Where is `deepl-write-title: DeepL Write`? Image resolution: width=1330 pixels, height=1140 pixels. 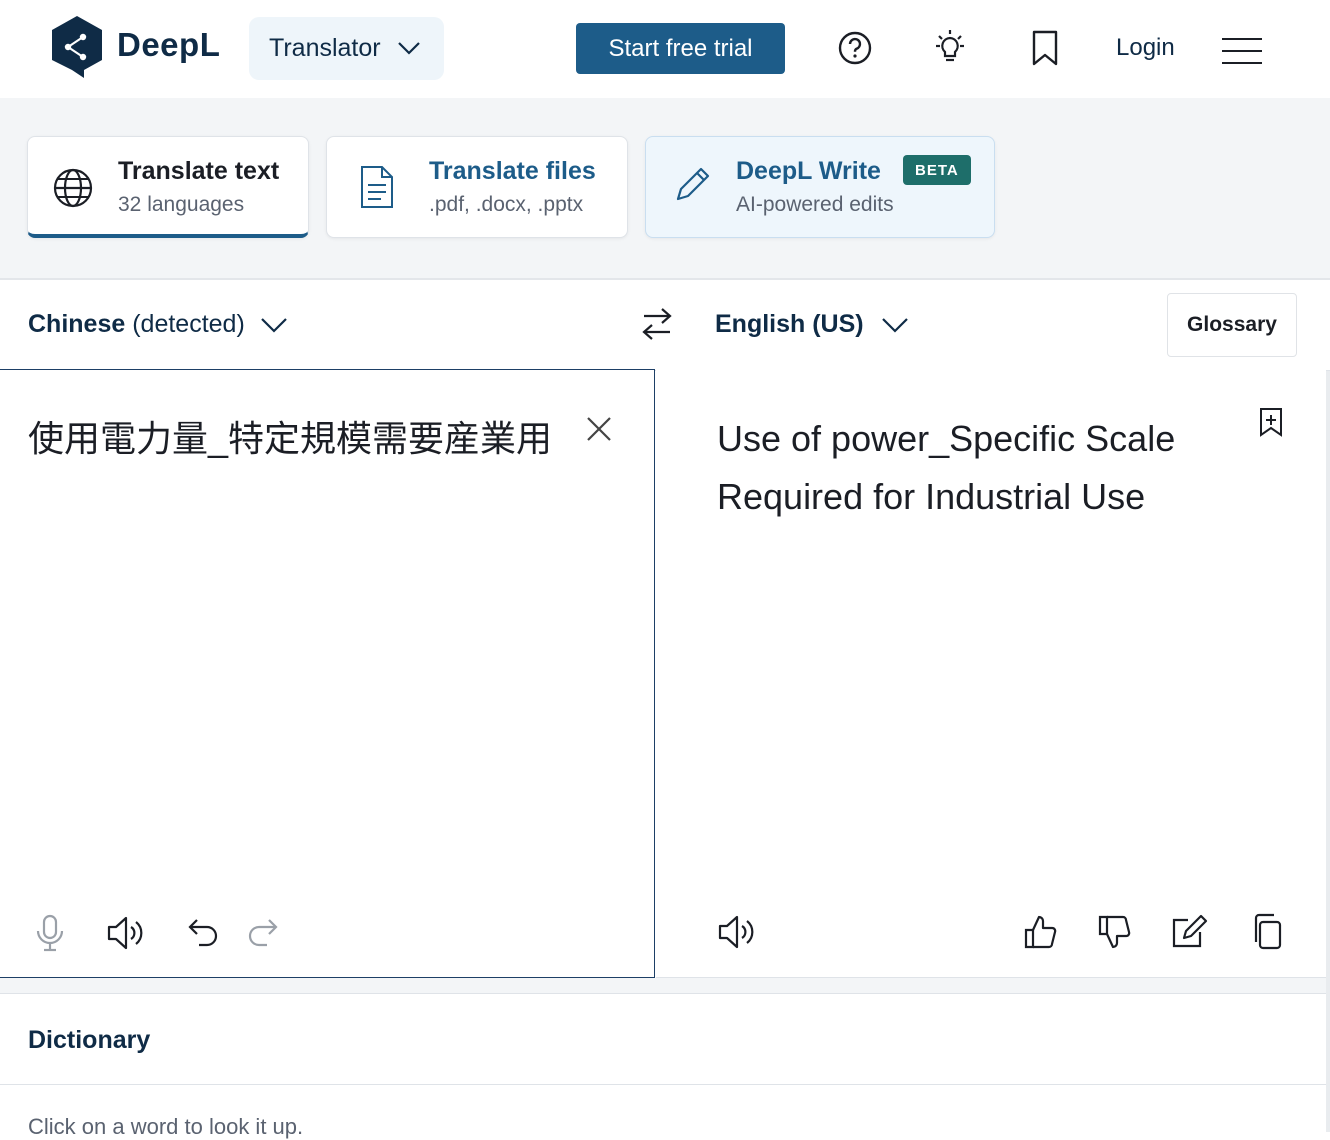
deepl-write-title: DeepL Write is located at coordinates (808, 171).